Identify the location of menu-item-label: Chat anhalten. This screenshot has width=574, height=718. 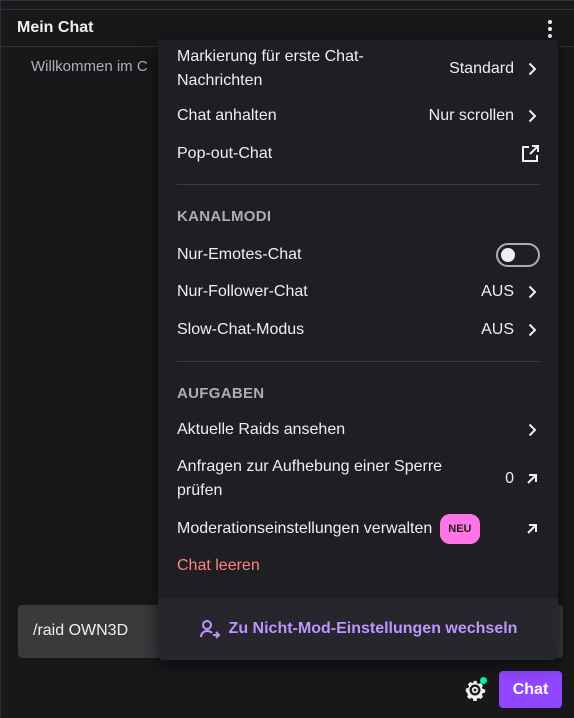
(227, 115).